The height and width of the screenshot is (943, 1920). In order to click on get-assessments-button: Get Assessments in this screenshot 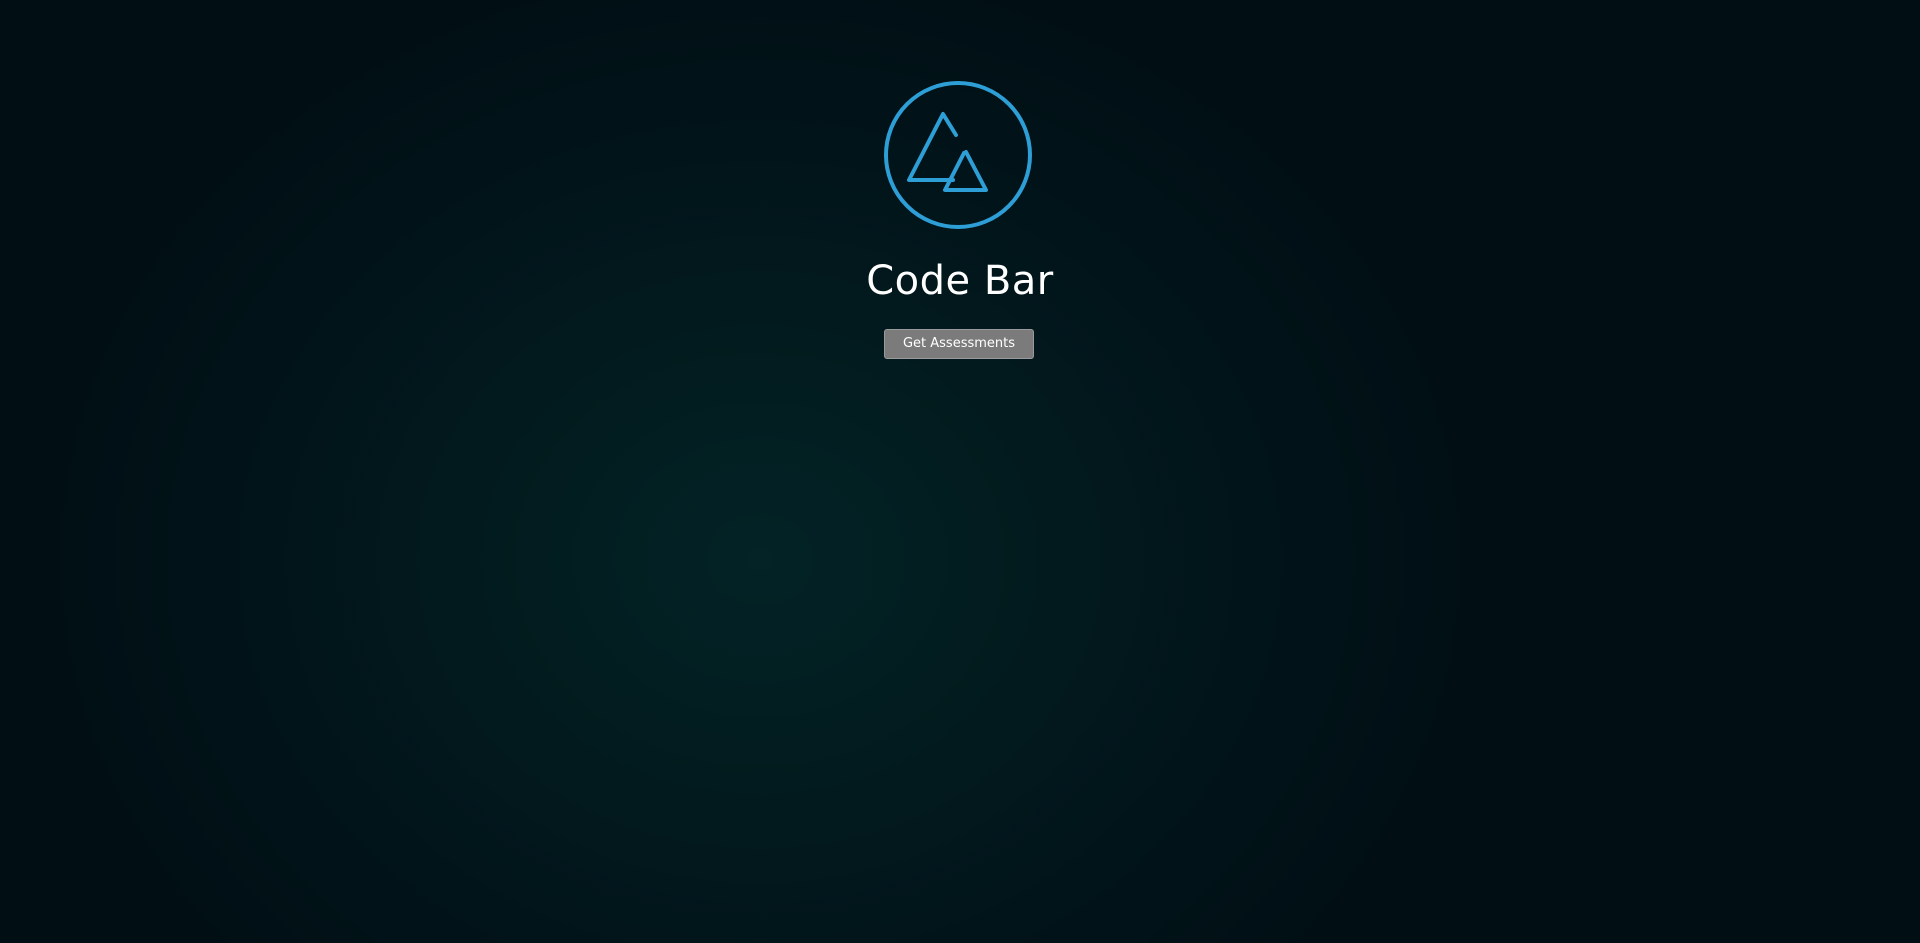, I will do `click(959, 344)`.